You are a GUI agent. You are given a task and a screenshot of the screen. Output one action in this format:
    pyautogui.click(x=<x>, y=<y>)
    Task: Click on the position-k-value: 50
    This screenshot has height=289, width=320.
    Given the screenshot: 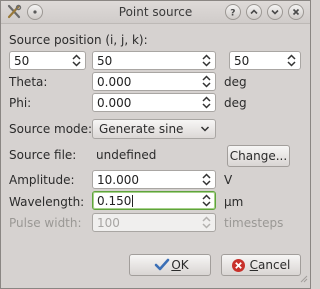 What is the action you would take?
    pyautogui.click(x=242, y=61)
    